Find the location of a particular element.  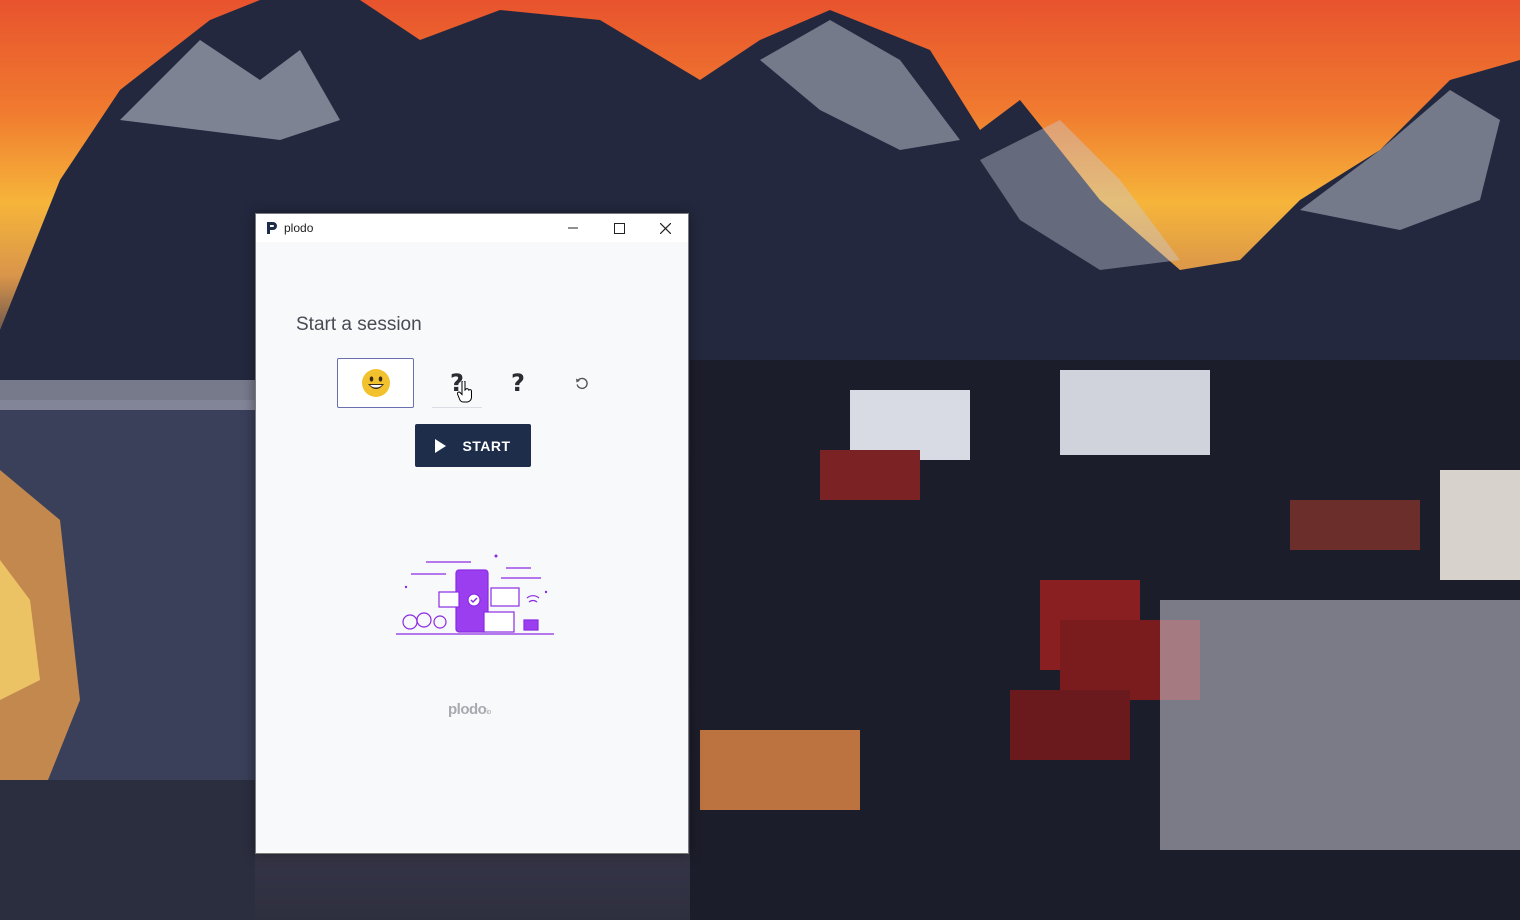

refresh-button is located at coordinates (582, 383).